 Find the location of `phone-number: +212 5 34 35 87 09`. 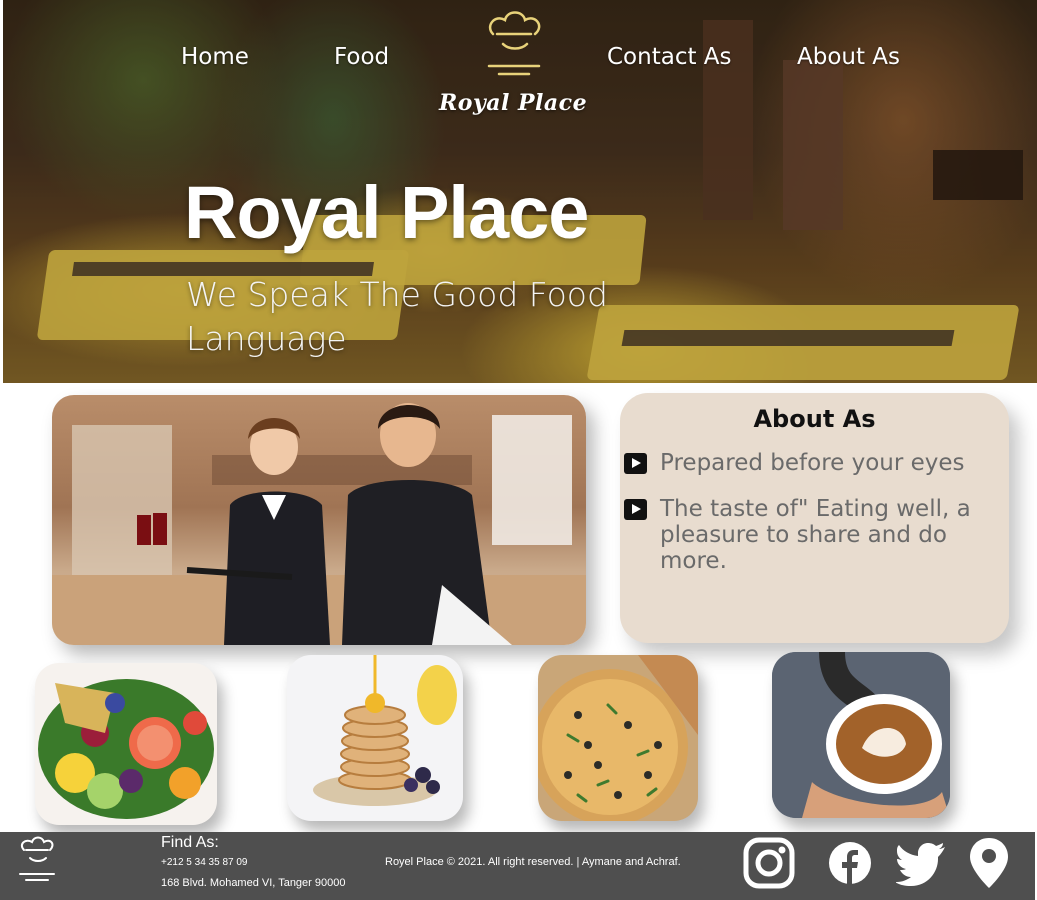

phone-number: +212 5 34 35 87 09 is located at coordinates (204, 862).